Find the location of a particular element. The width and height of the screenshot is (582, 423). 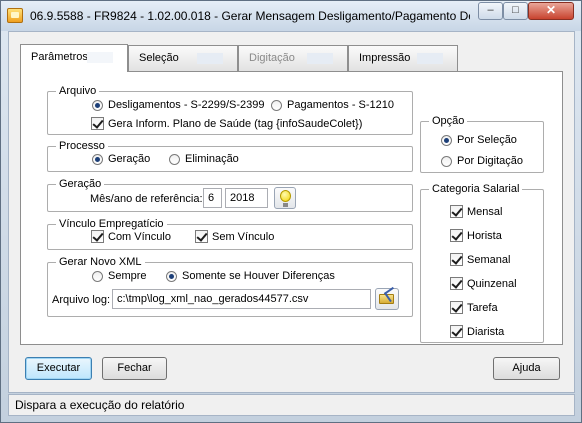

radio-desligamentos-label: Desligamentos - S-2299/S-2399 is located at coordinates (186, 105).